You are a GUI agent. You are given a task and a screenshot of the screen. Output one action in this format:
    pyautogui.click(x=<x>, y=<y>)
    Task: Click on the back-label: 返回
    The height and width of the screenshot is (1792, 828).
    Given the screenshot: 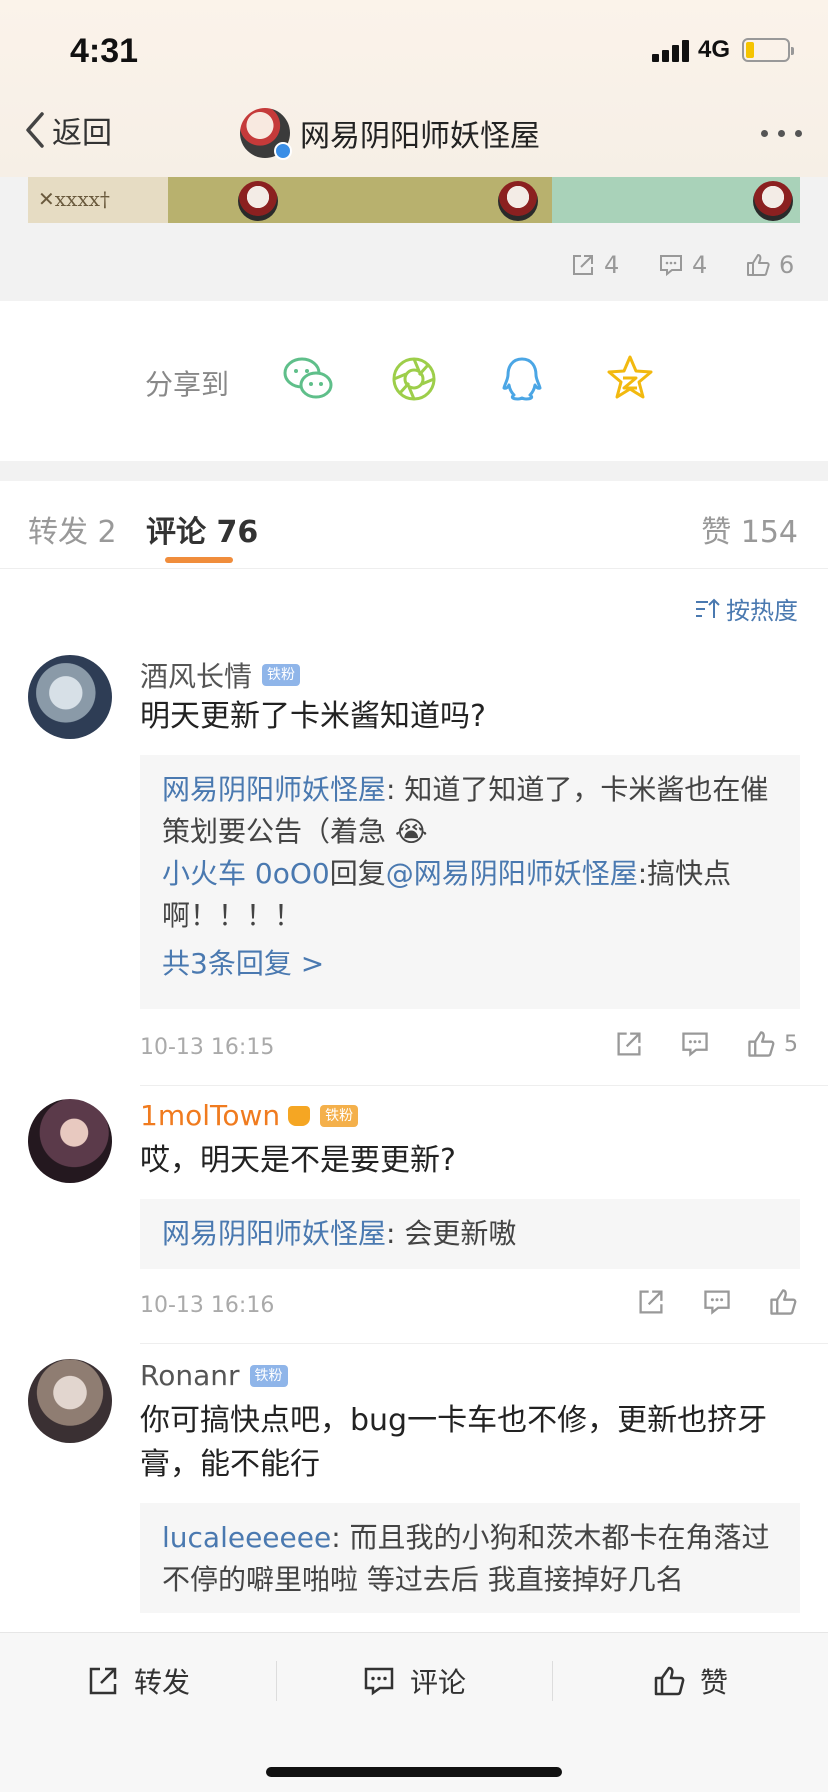 What is the action you would take?
    pyautogui.click(x=82, y=133)
    